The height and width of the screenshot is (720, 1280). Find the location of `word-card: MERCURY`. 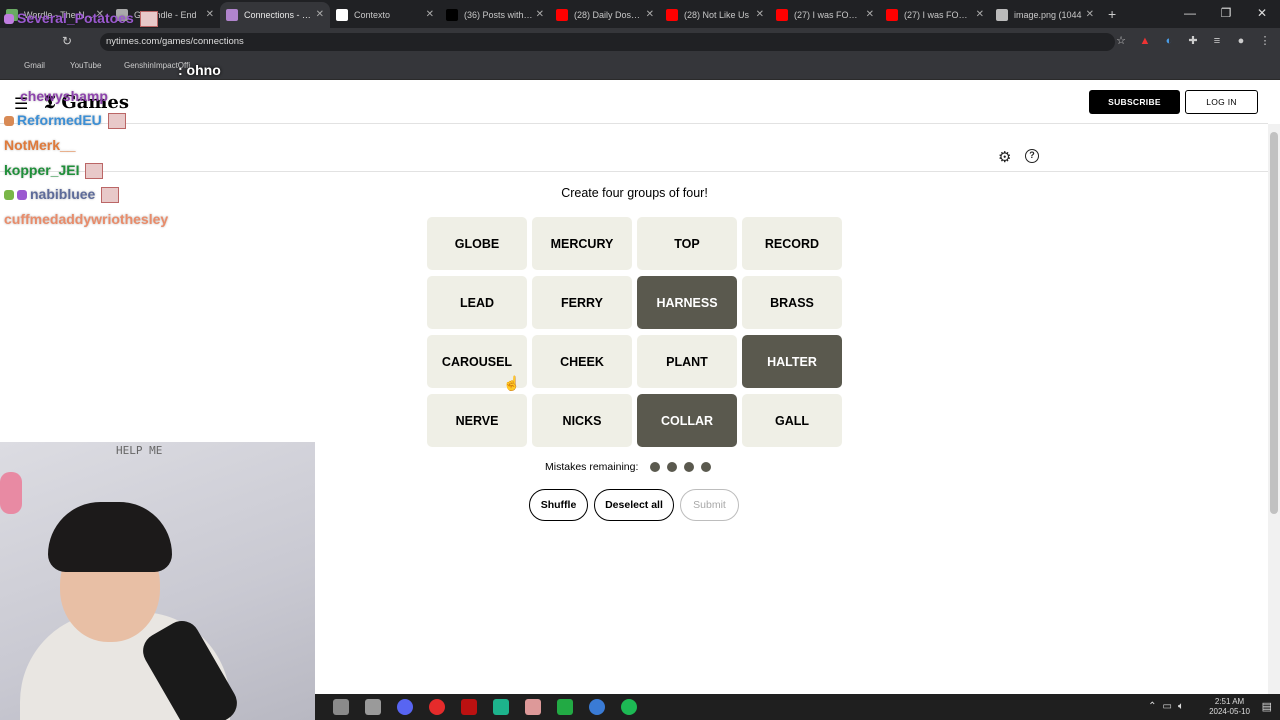

word-card: MERCURY is located at coordinates (582, 243).